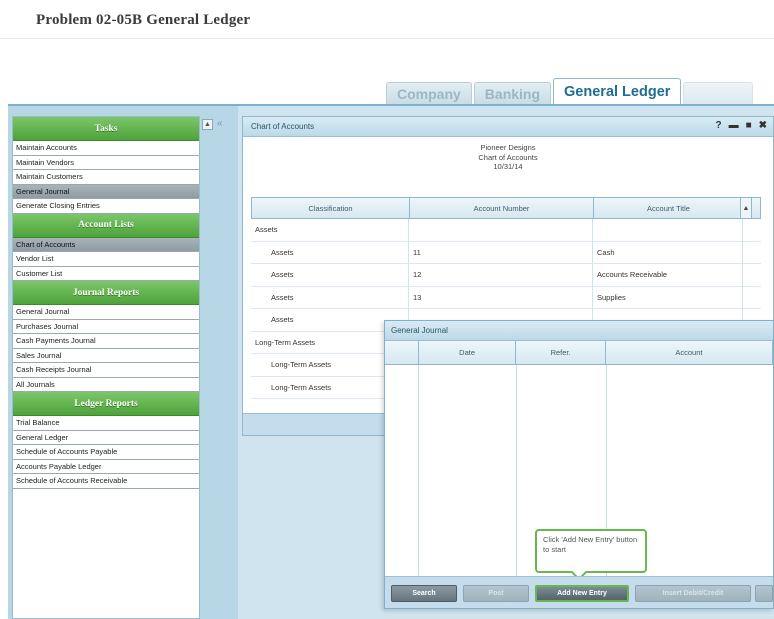  I want to click on sidebar-item-customer-list: Customer List, so click(106, 273).